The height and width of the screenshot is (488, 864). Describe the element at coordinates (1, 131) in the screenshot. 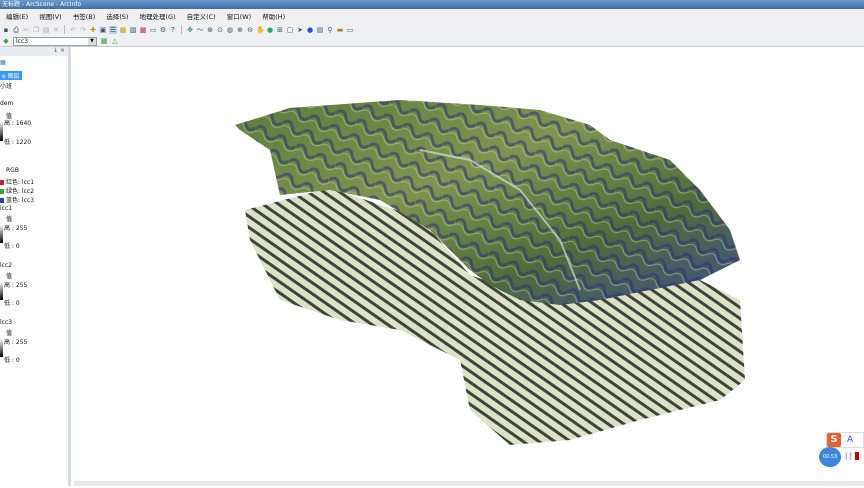

I see `dem-color-ramp` at that location.